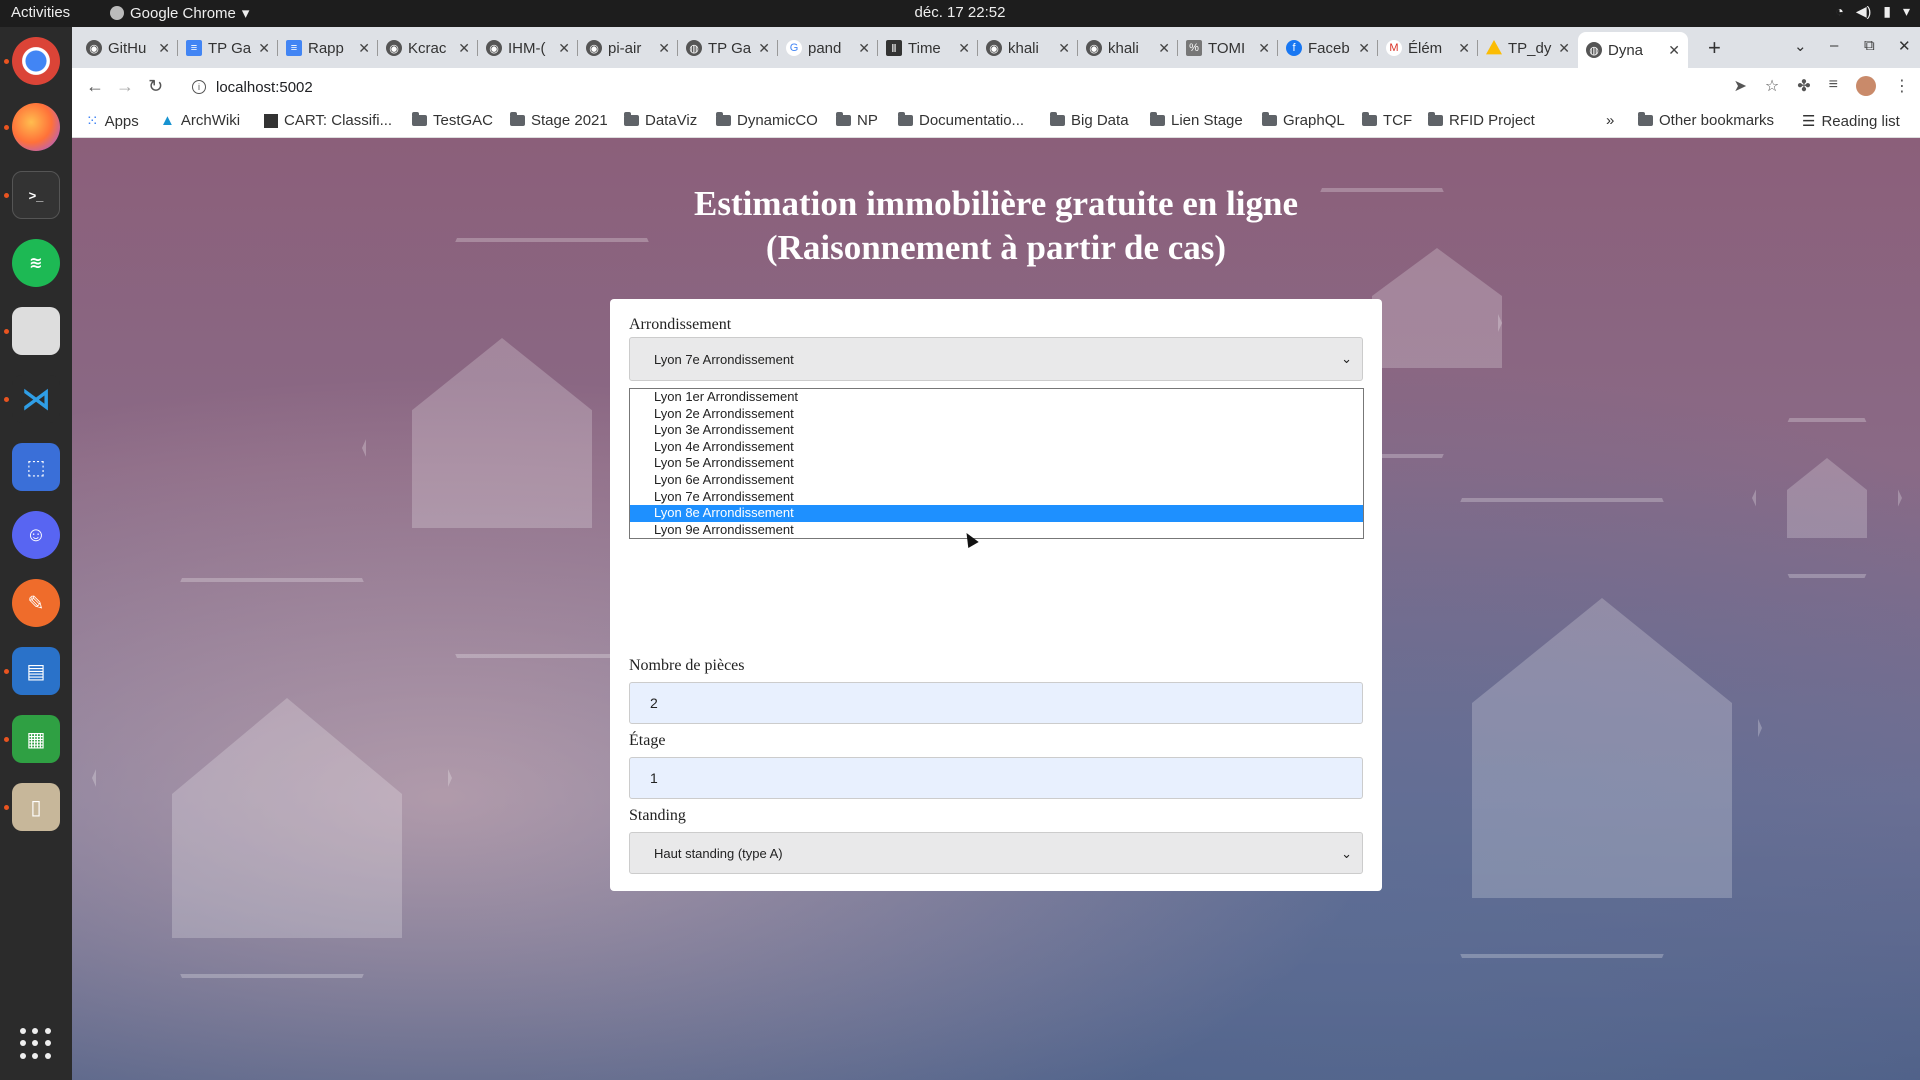  What do you see at coordinates (996, 530) in the screenshot?
I see `dropdown-option: Lyon 9e Arrondissement` at bounding box center [996, 530].